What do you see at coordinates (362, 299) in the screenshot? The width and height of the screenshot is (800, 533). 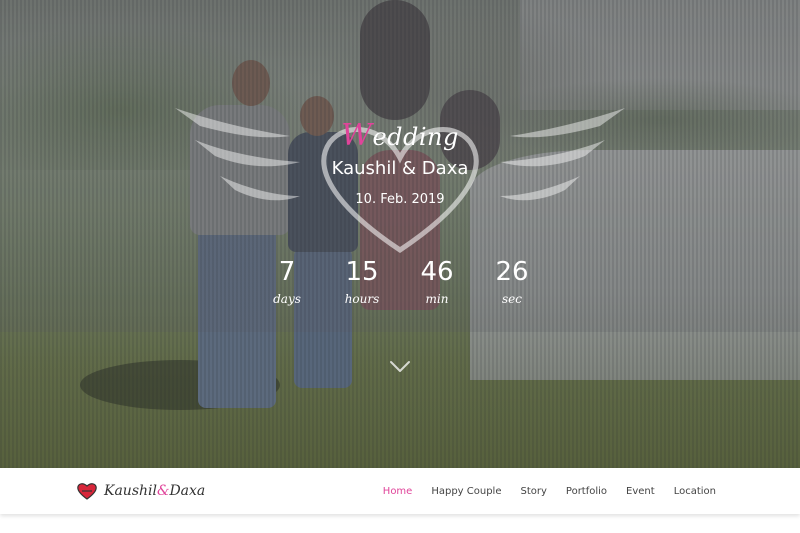 I see `countdown-label: hours` at bounding box center [362, 299].